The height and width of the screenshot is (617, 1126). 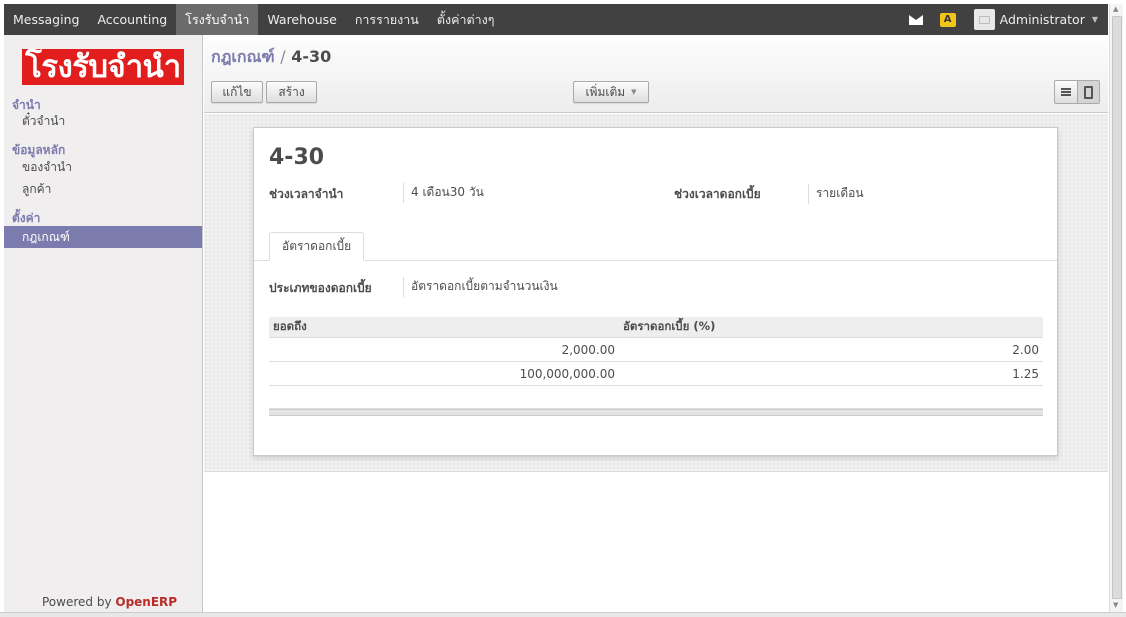 What do you see at coordinates (444, 327) in the screenshot?
I see `column-header-amount: ยอดถึง` at bounding box center [444, 327].